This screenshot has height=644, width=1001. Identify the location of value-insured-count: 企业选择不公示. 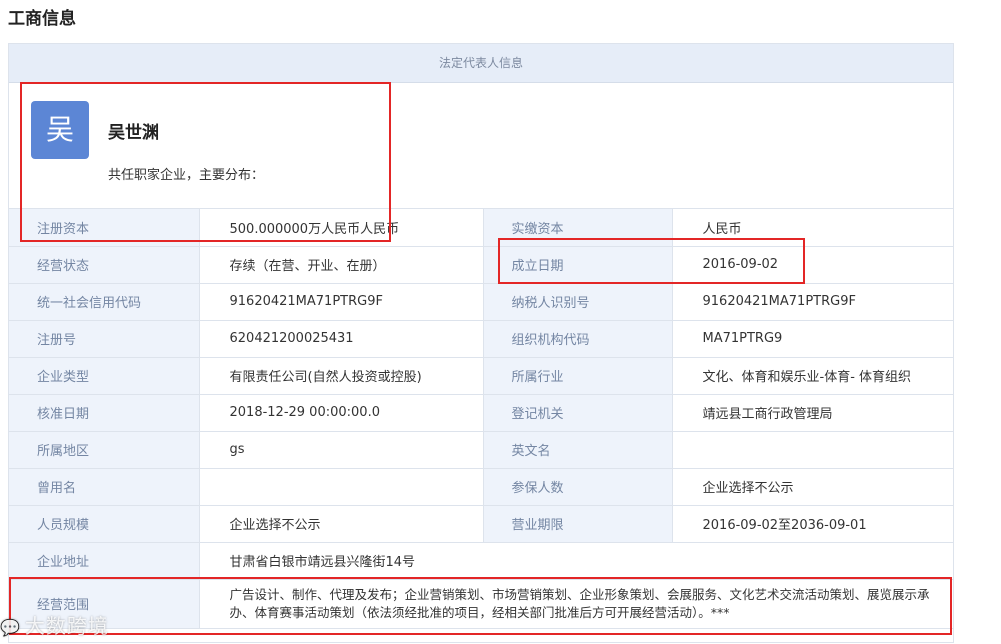
(812, 487).